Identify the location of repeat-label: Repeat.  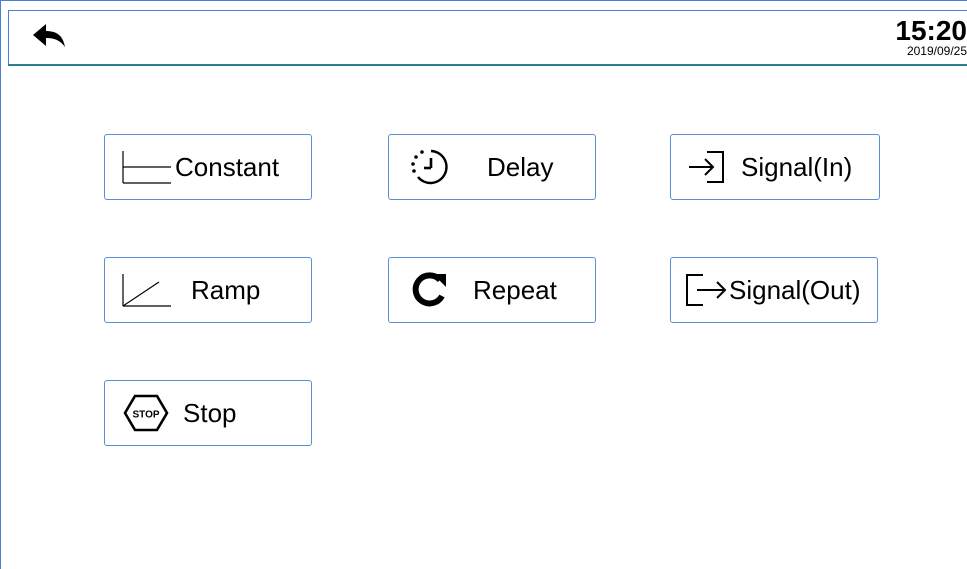
(515, 289).